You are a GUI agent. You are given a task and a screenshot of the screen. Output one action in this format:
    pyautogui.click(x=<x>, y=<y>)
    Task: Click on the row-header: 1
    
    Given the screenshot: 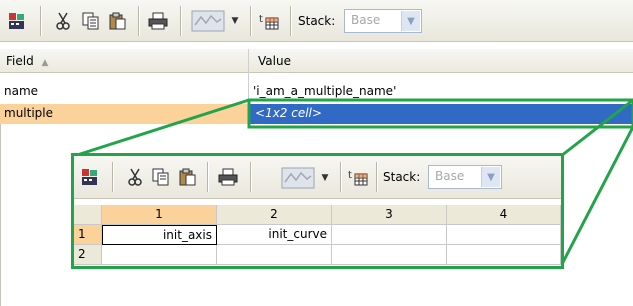 What is the action you would take?
    pyautogui.click(x=88, y=235)
    